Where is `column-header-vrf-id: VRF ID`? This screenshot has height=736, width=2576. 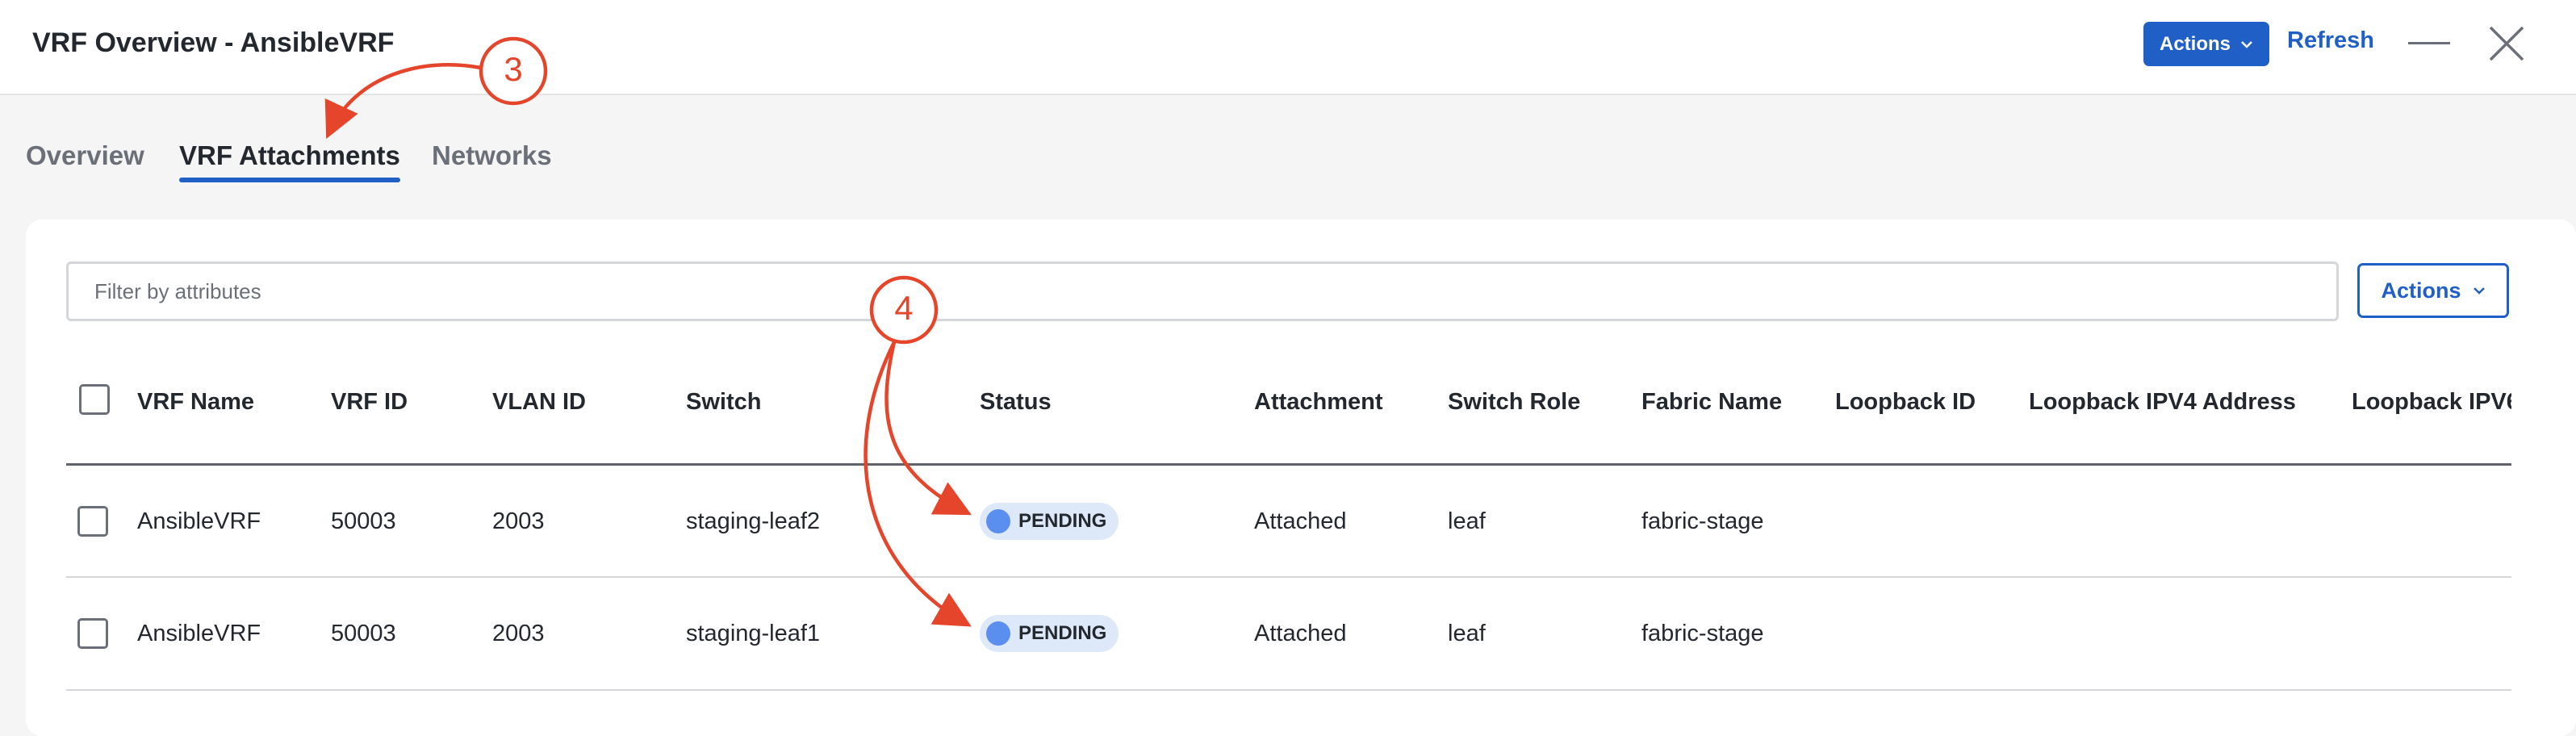 column-header-vrf-id: VRF ID is located at coordinates (369, 402).